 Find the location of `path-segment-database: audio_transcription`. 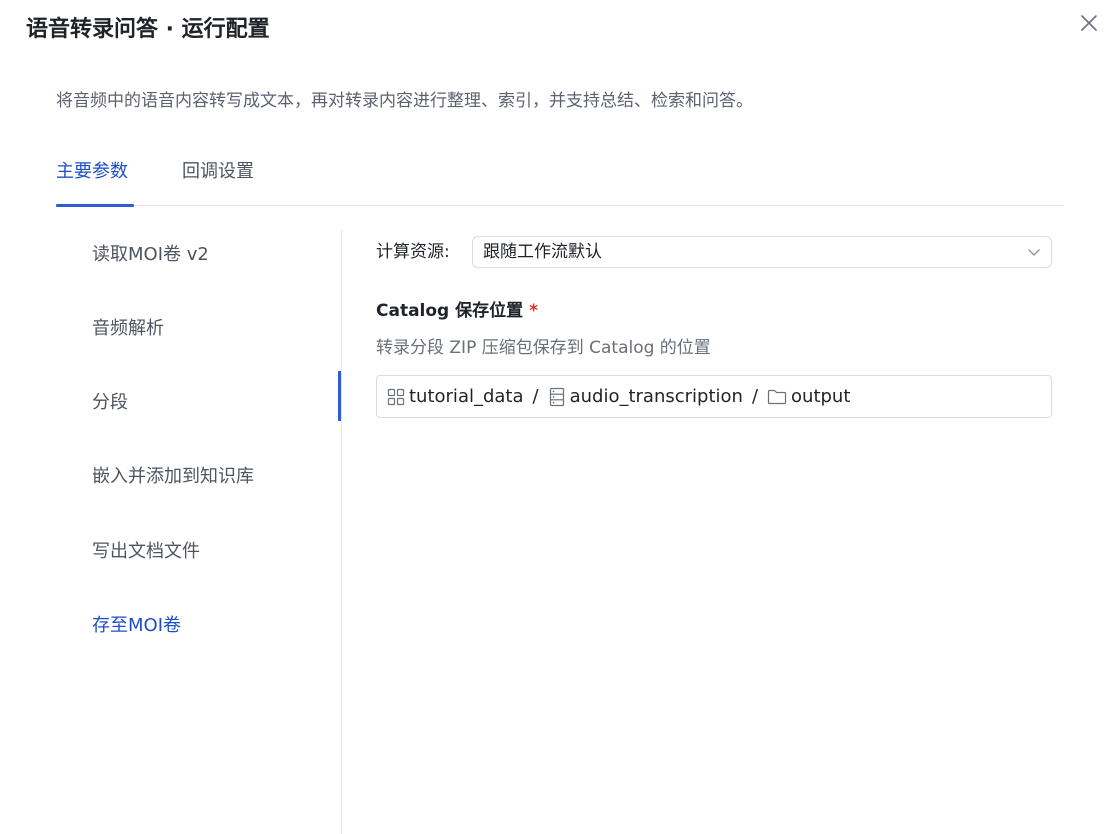

path-segment-database: audio_transcription is located at coordinates (645, 396).